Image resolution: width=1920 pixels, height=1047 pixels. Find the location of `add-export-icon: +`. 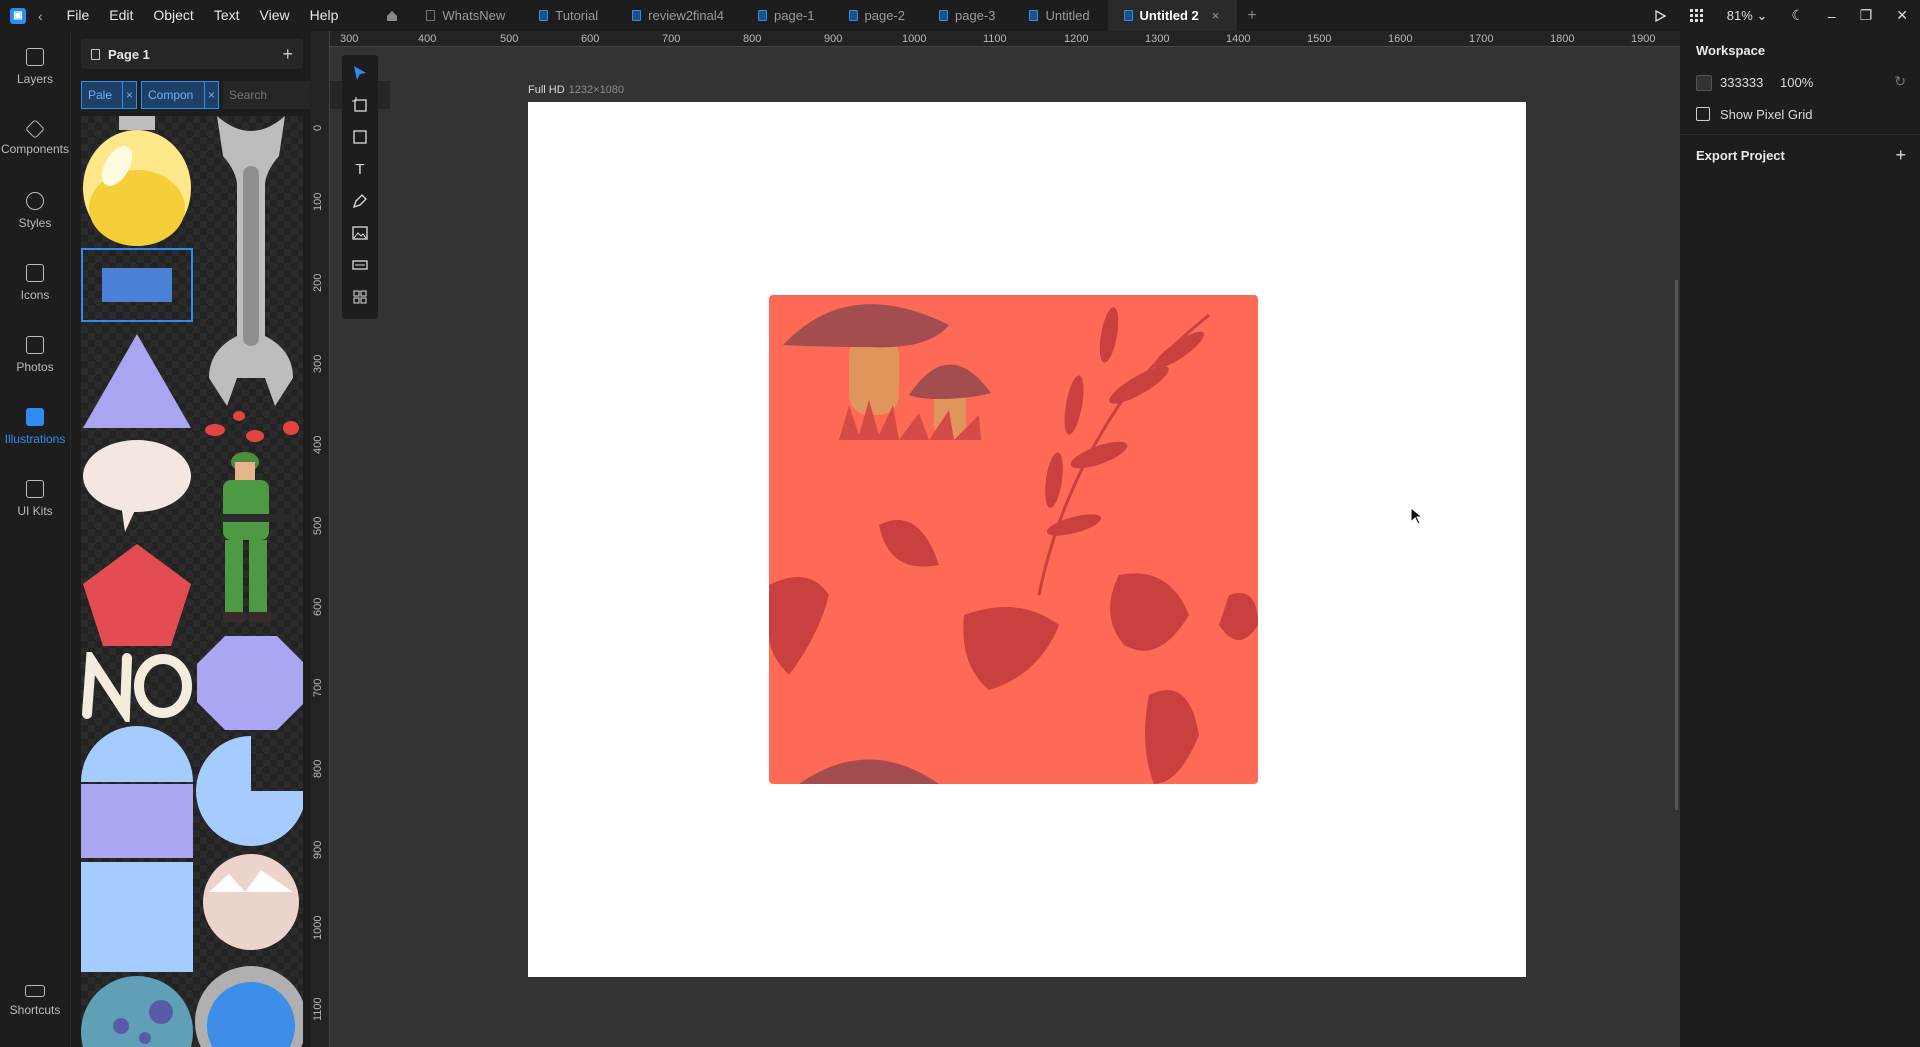

add-export-icon: + is located at coordinates (1900, 155).